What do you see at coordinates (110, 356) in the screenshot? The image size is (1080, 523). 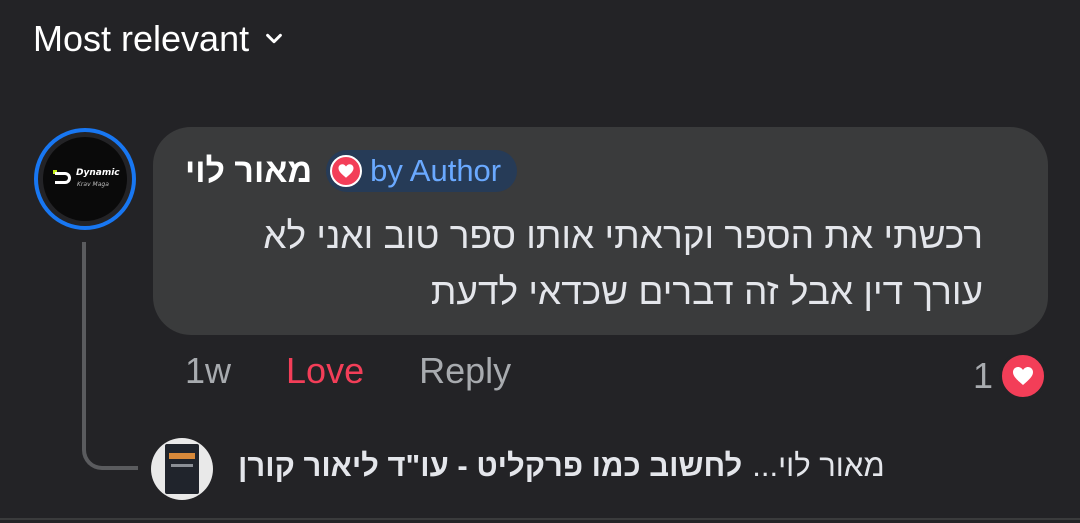 I see `thread-connector-line` at bounding box center [110, 356].